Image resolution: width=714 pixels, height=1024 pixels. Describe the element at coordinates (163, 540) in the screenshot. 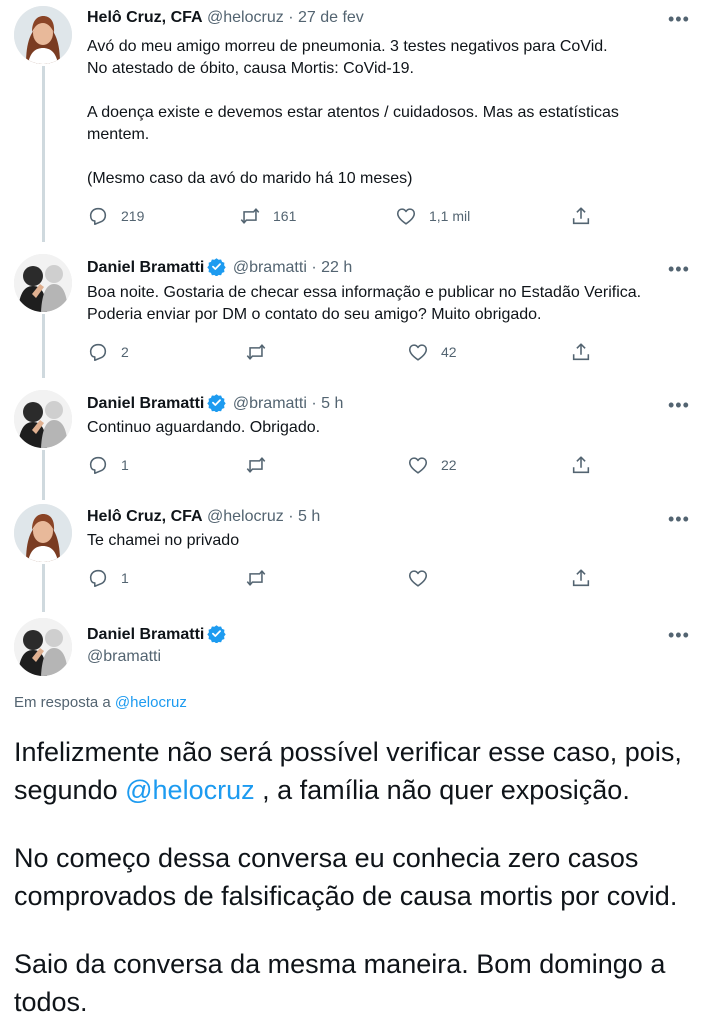

I see `tweet-line: Te chamei no privado` at that location.